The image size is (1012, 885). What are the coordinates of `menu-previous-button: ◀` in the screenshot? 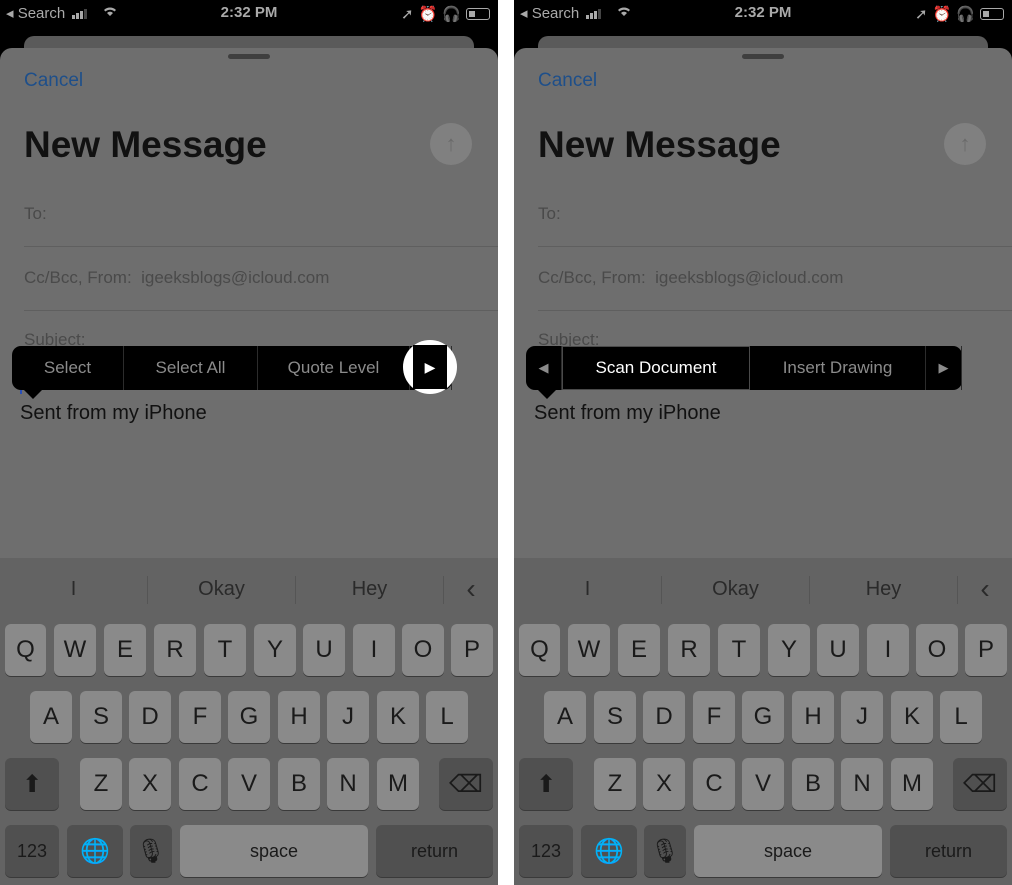 It's located at (544, 368).